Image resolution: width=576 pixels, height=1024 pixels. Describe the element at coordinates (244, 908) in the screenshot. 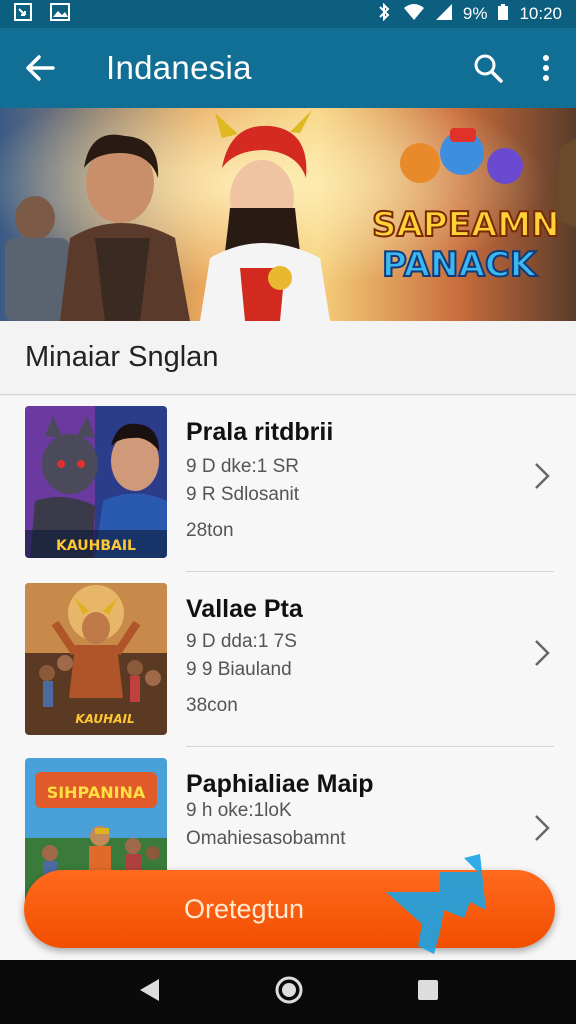

I see `primary-action-label: Oretegtun` at that location.